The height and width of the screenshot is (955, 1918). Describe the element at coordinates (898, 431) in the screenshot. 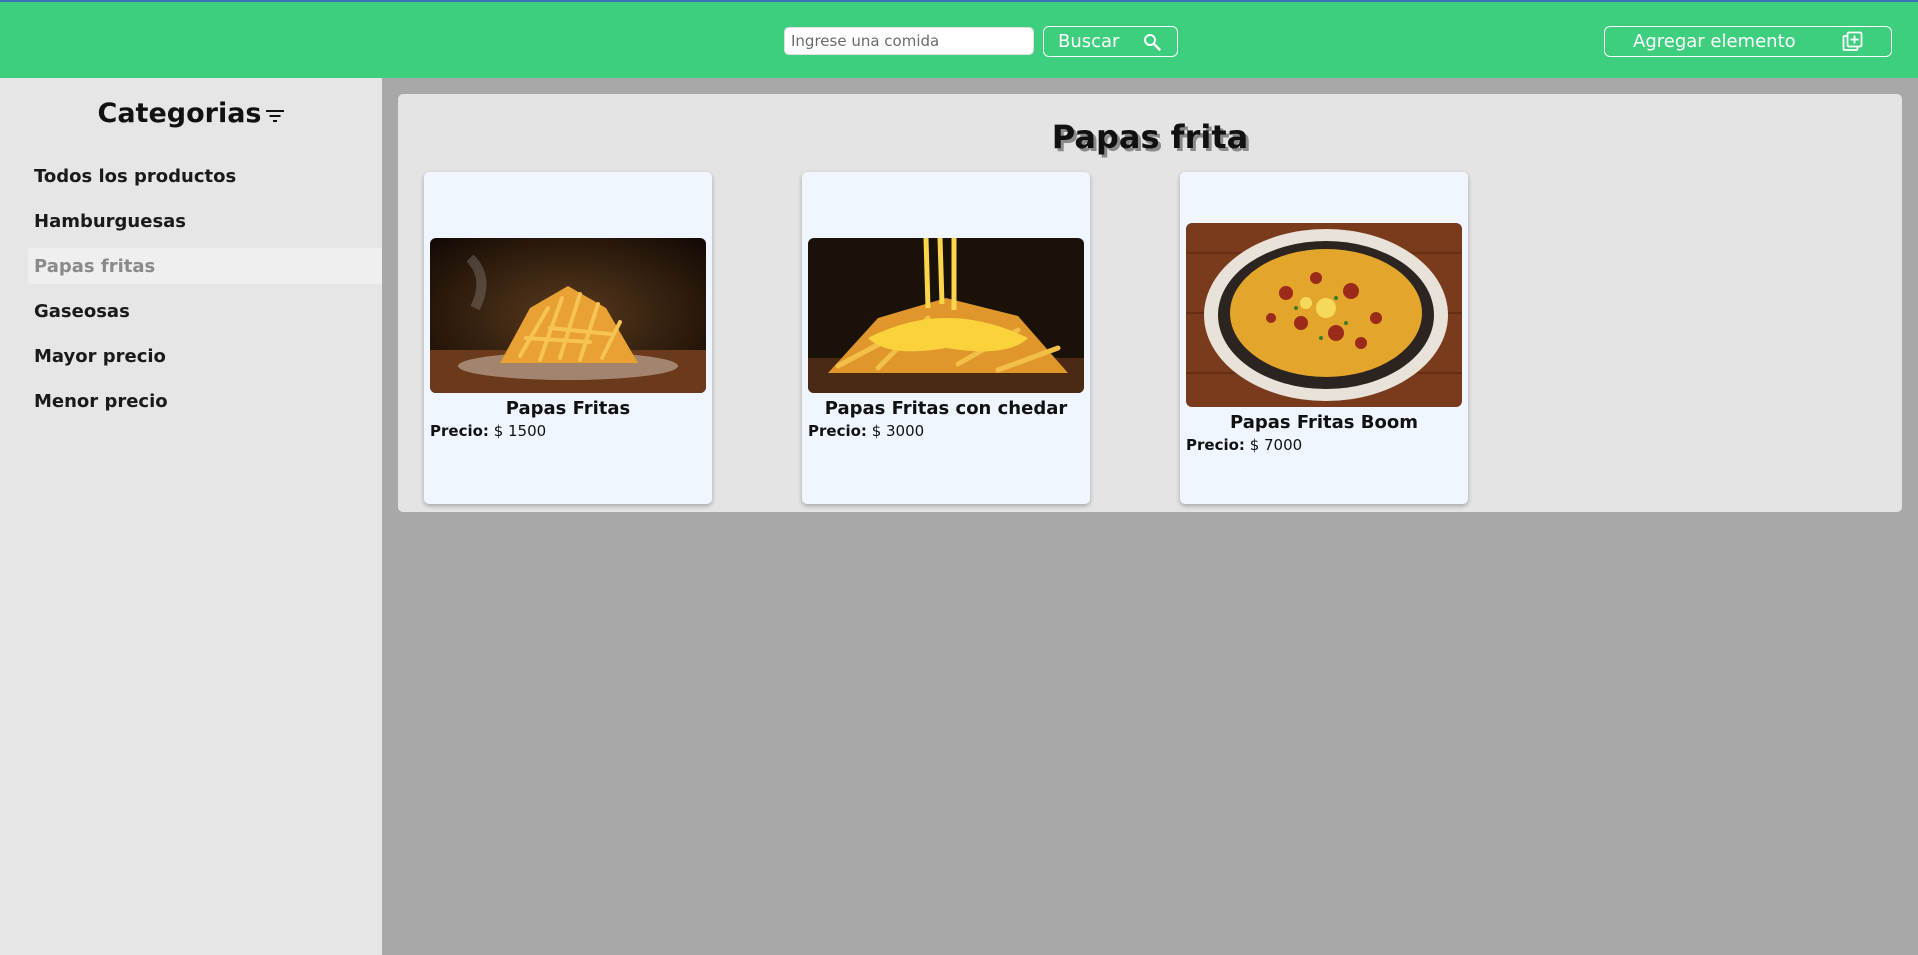

I see `price-value: $ 3000` at that location.